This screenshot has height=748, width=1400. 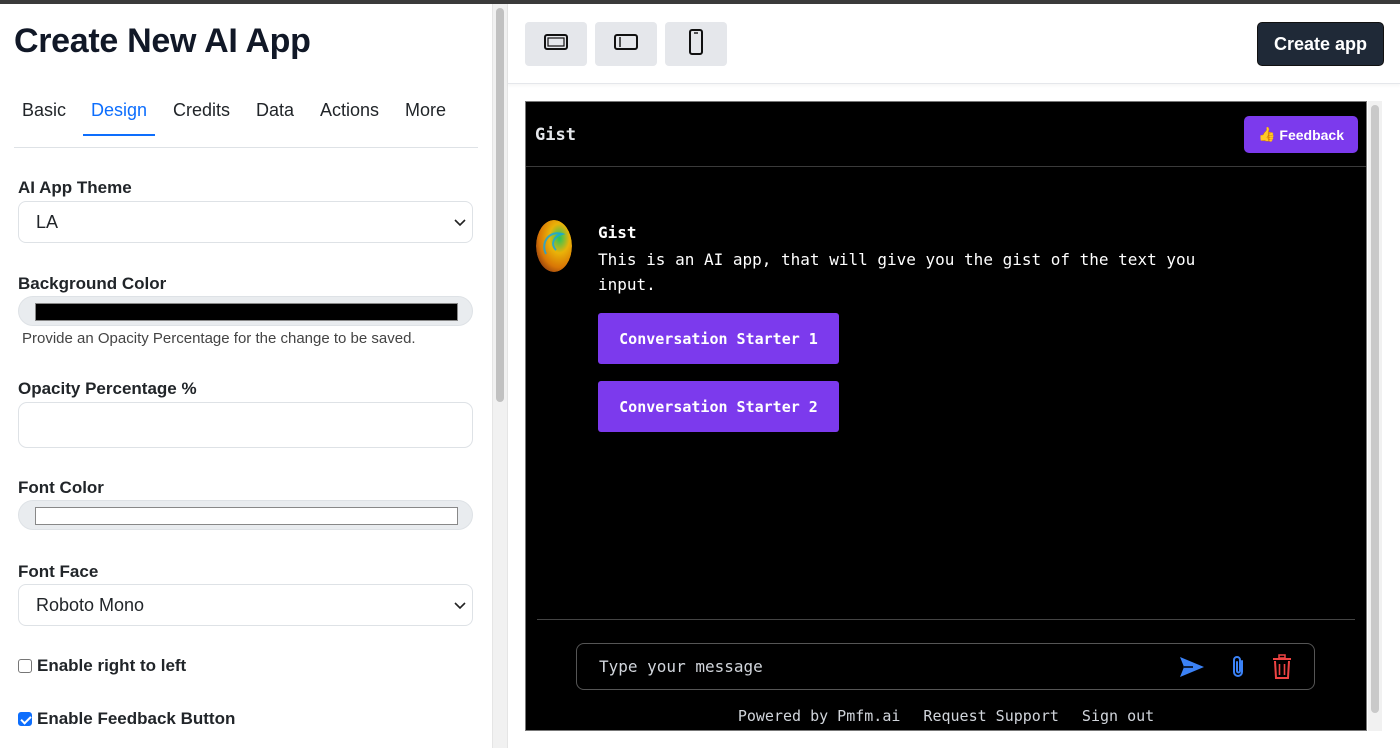 What do you see at coordinates (1266, 134) in the screenshot?
I see `thumbs-up-icon: 👍` at bounding box center [1266, 134].